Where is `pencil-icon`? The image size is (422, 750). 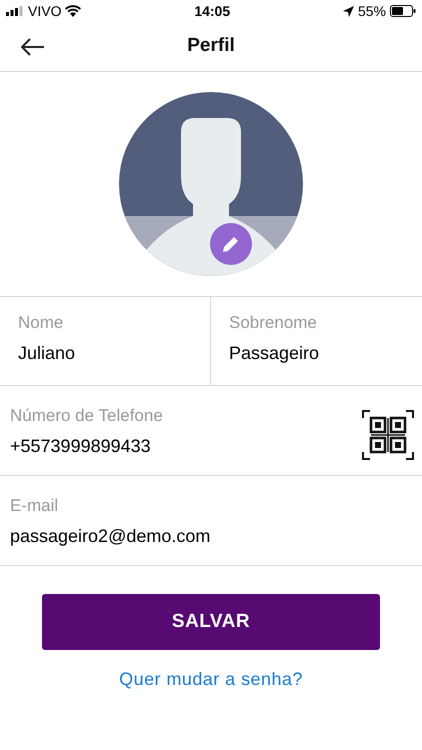
pencil-icon is located at coordinates (231, 244).